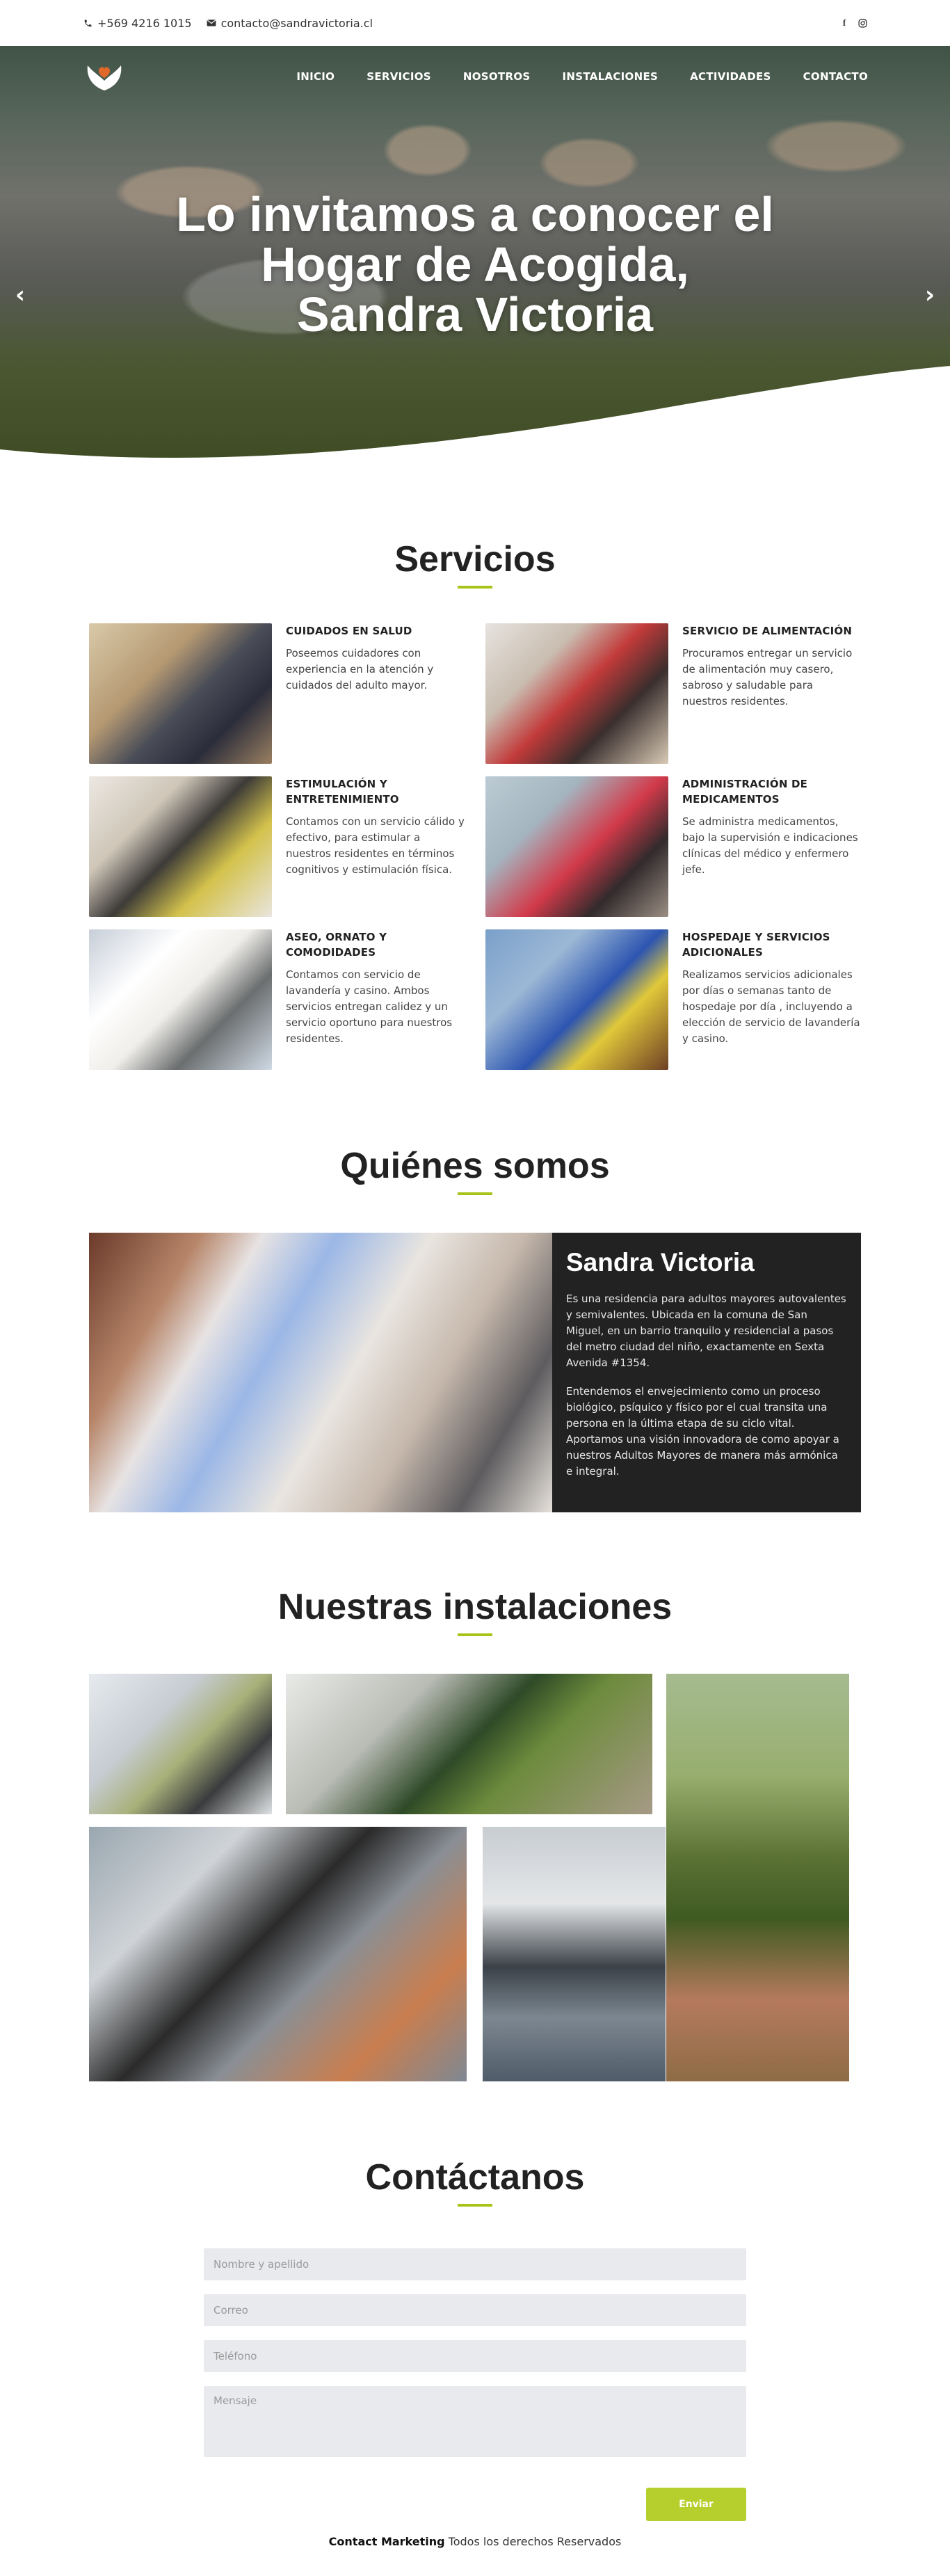 This screenshot has height=2576, width=950. What do you see at coordinates (862, 23) in the screenshot?
I see `instagram-icon` at bounding box center [862, 23].